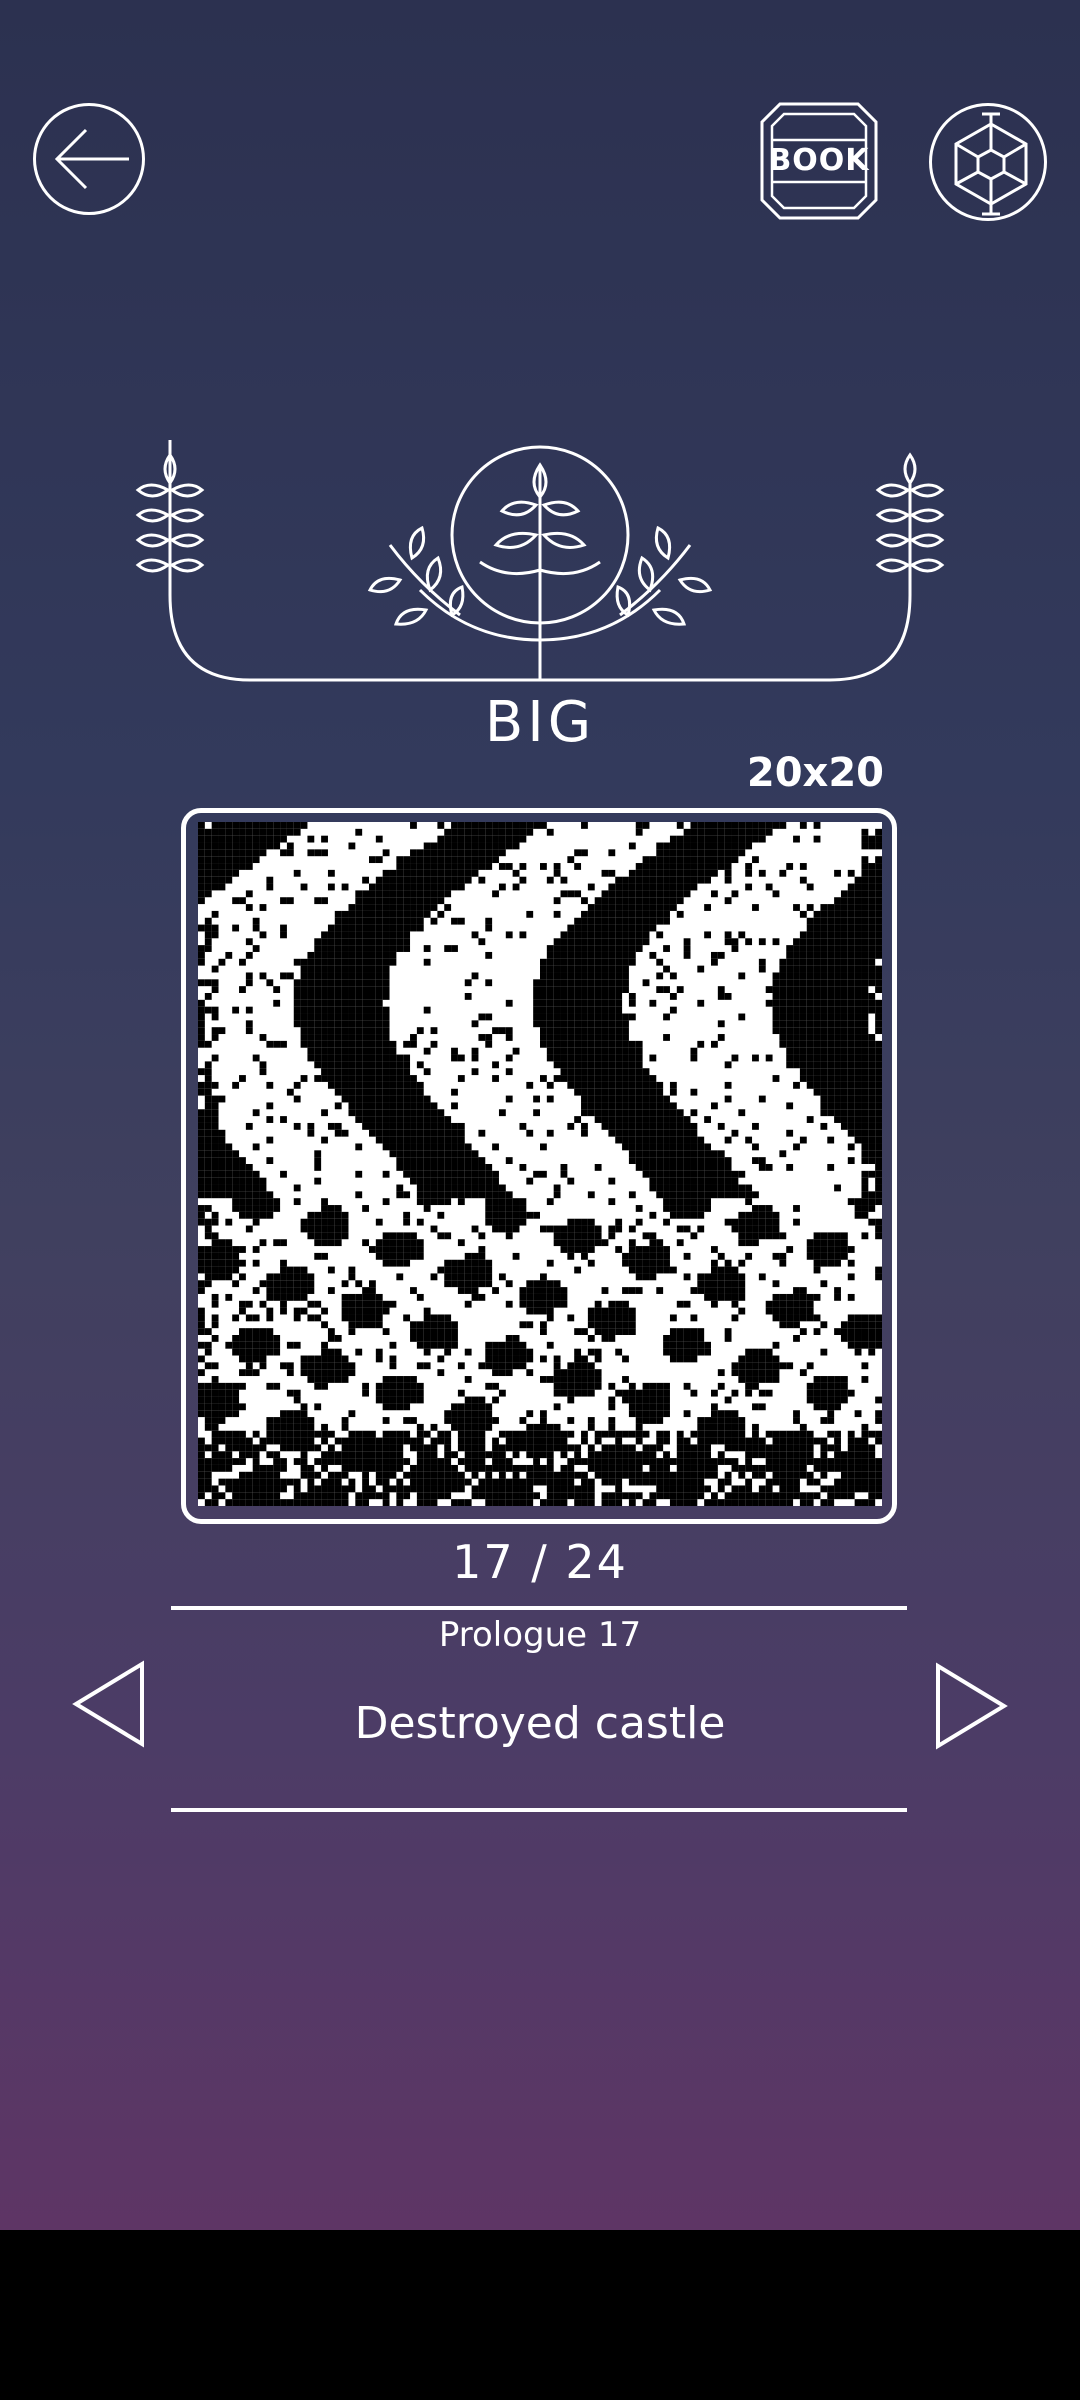  I want to click on bottom-divider, so click(539, 1810).